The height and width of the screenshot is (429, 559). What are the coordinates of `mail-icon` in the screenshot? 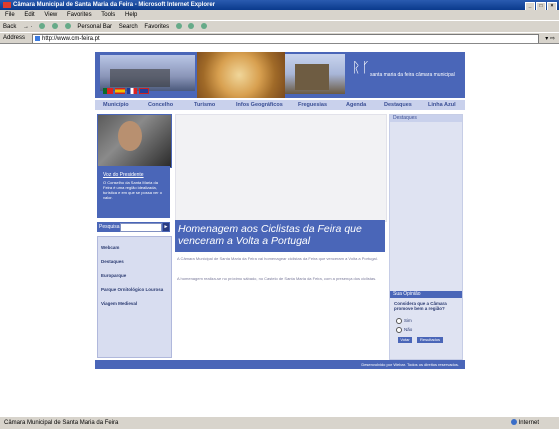 It's located at (191, 26).